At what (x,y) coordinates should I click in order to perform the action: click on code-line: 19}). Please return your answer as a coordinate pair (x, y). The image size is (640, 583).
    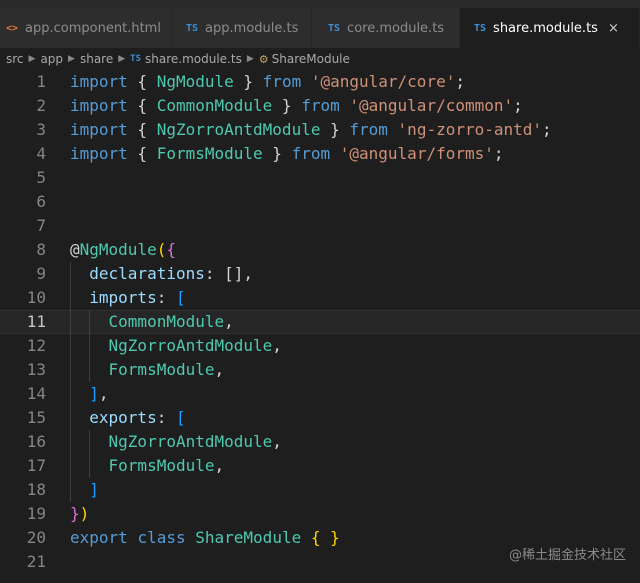
    Looking at the image, I should click on (320, 514).